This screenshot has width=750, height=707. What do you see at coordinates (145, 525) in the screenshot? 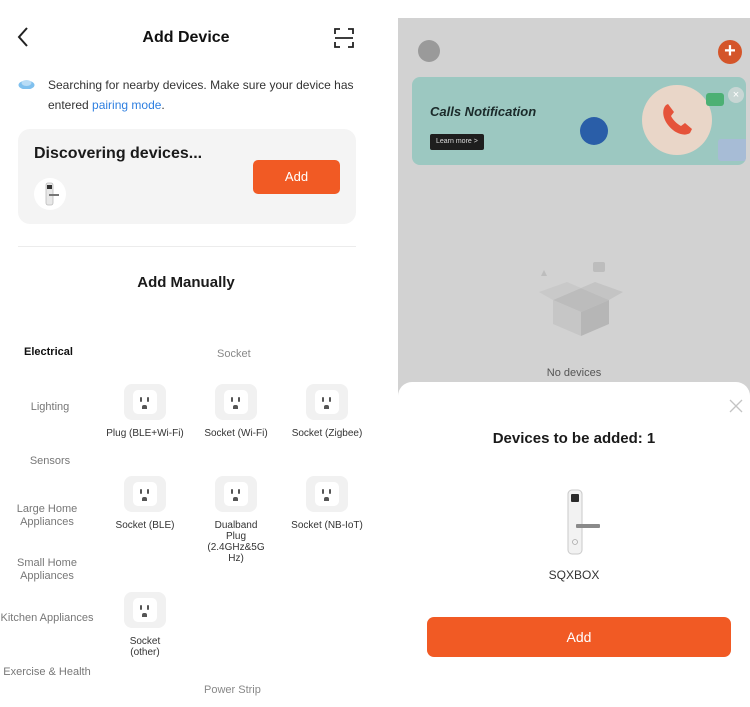
I see `device-option-label: Socket (BLE)` at bounding box center [145, 525].